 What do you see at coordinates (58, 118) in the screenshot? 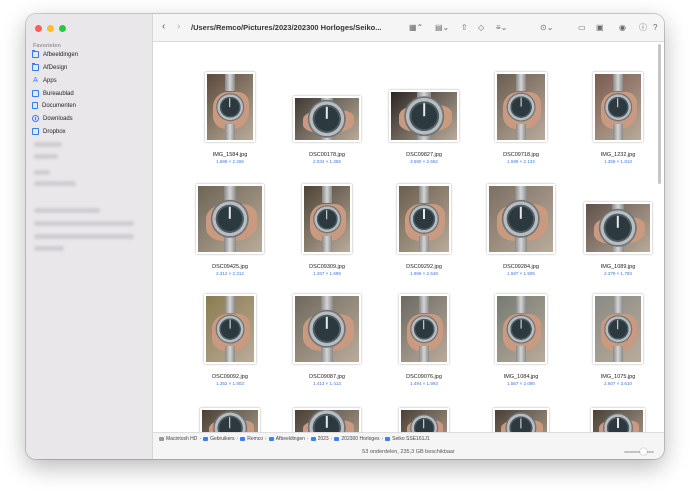
I see `sidebar-item-label: Downloads` at bounding box center [58, 118].